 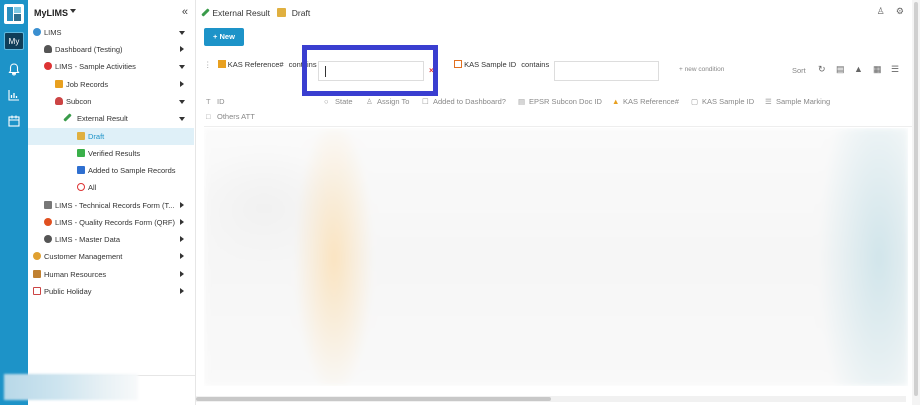 What do you see at coordinates (111, 291) in the screenshot?
I see `sidebar-item-public-holiday: Public Holiday` at bounding box center [111, 291].